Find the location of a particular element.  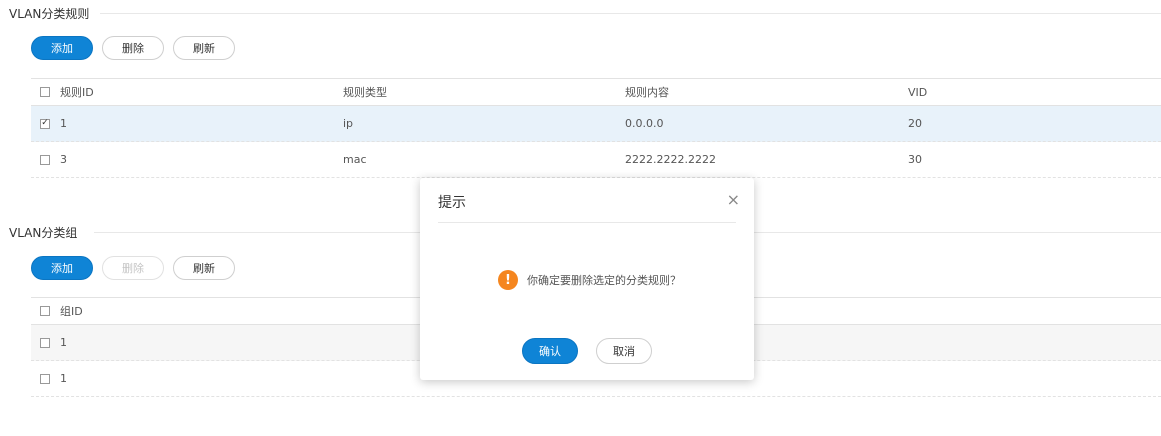

cancel-button: 取消 is located at coordinates (624, 351).